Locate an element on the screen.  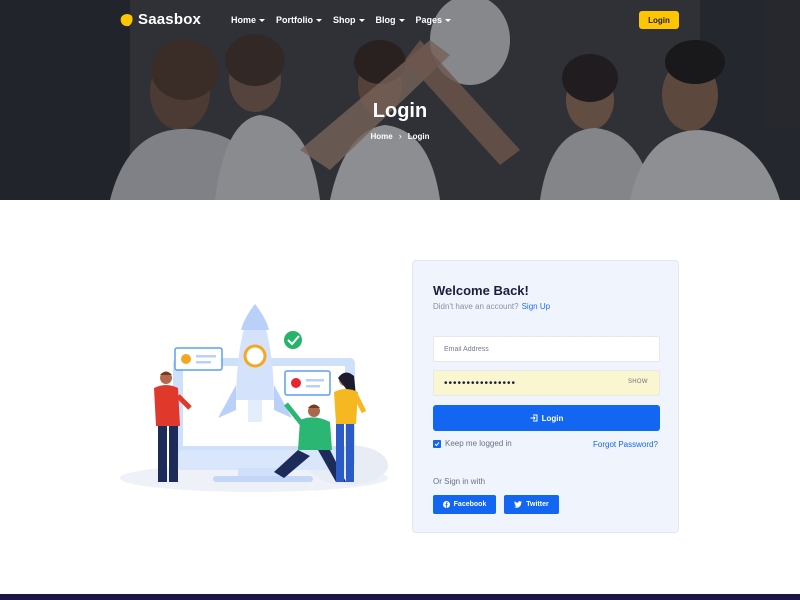
twitter-label: Twitter is located at coordinates (537, 504).